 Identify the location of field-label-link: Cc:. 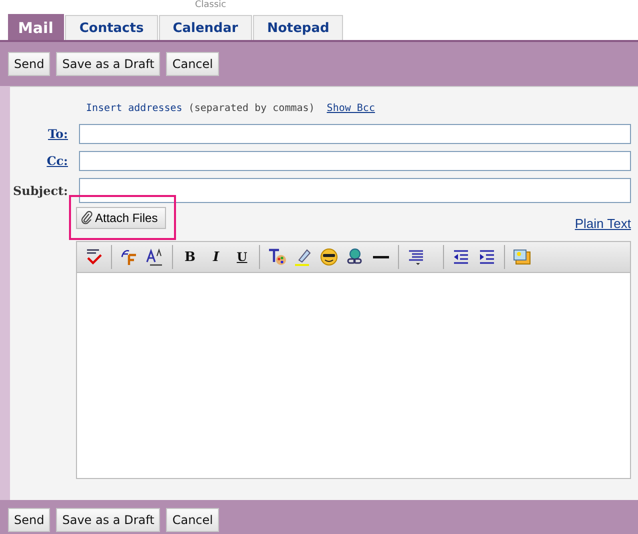
(44, 161).